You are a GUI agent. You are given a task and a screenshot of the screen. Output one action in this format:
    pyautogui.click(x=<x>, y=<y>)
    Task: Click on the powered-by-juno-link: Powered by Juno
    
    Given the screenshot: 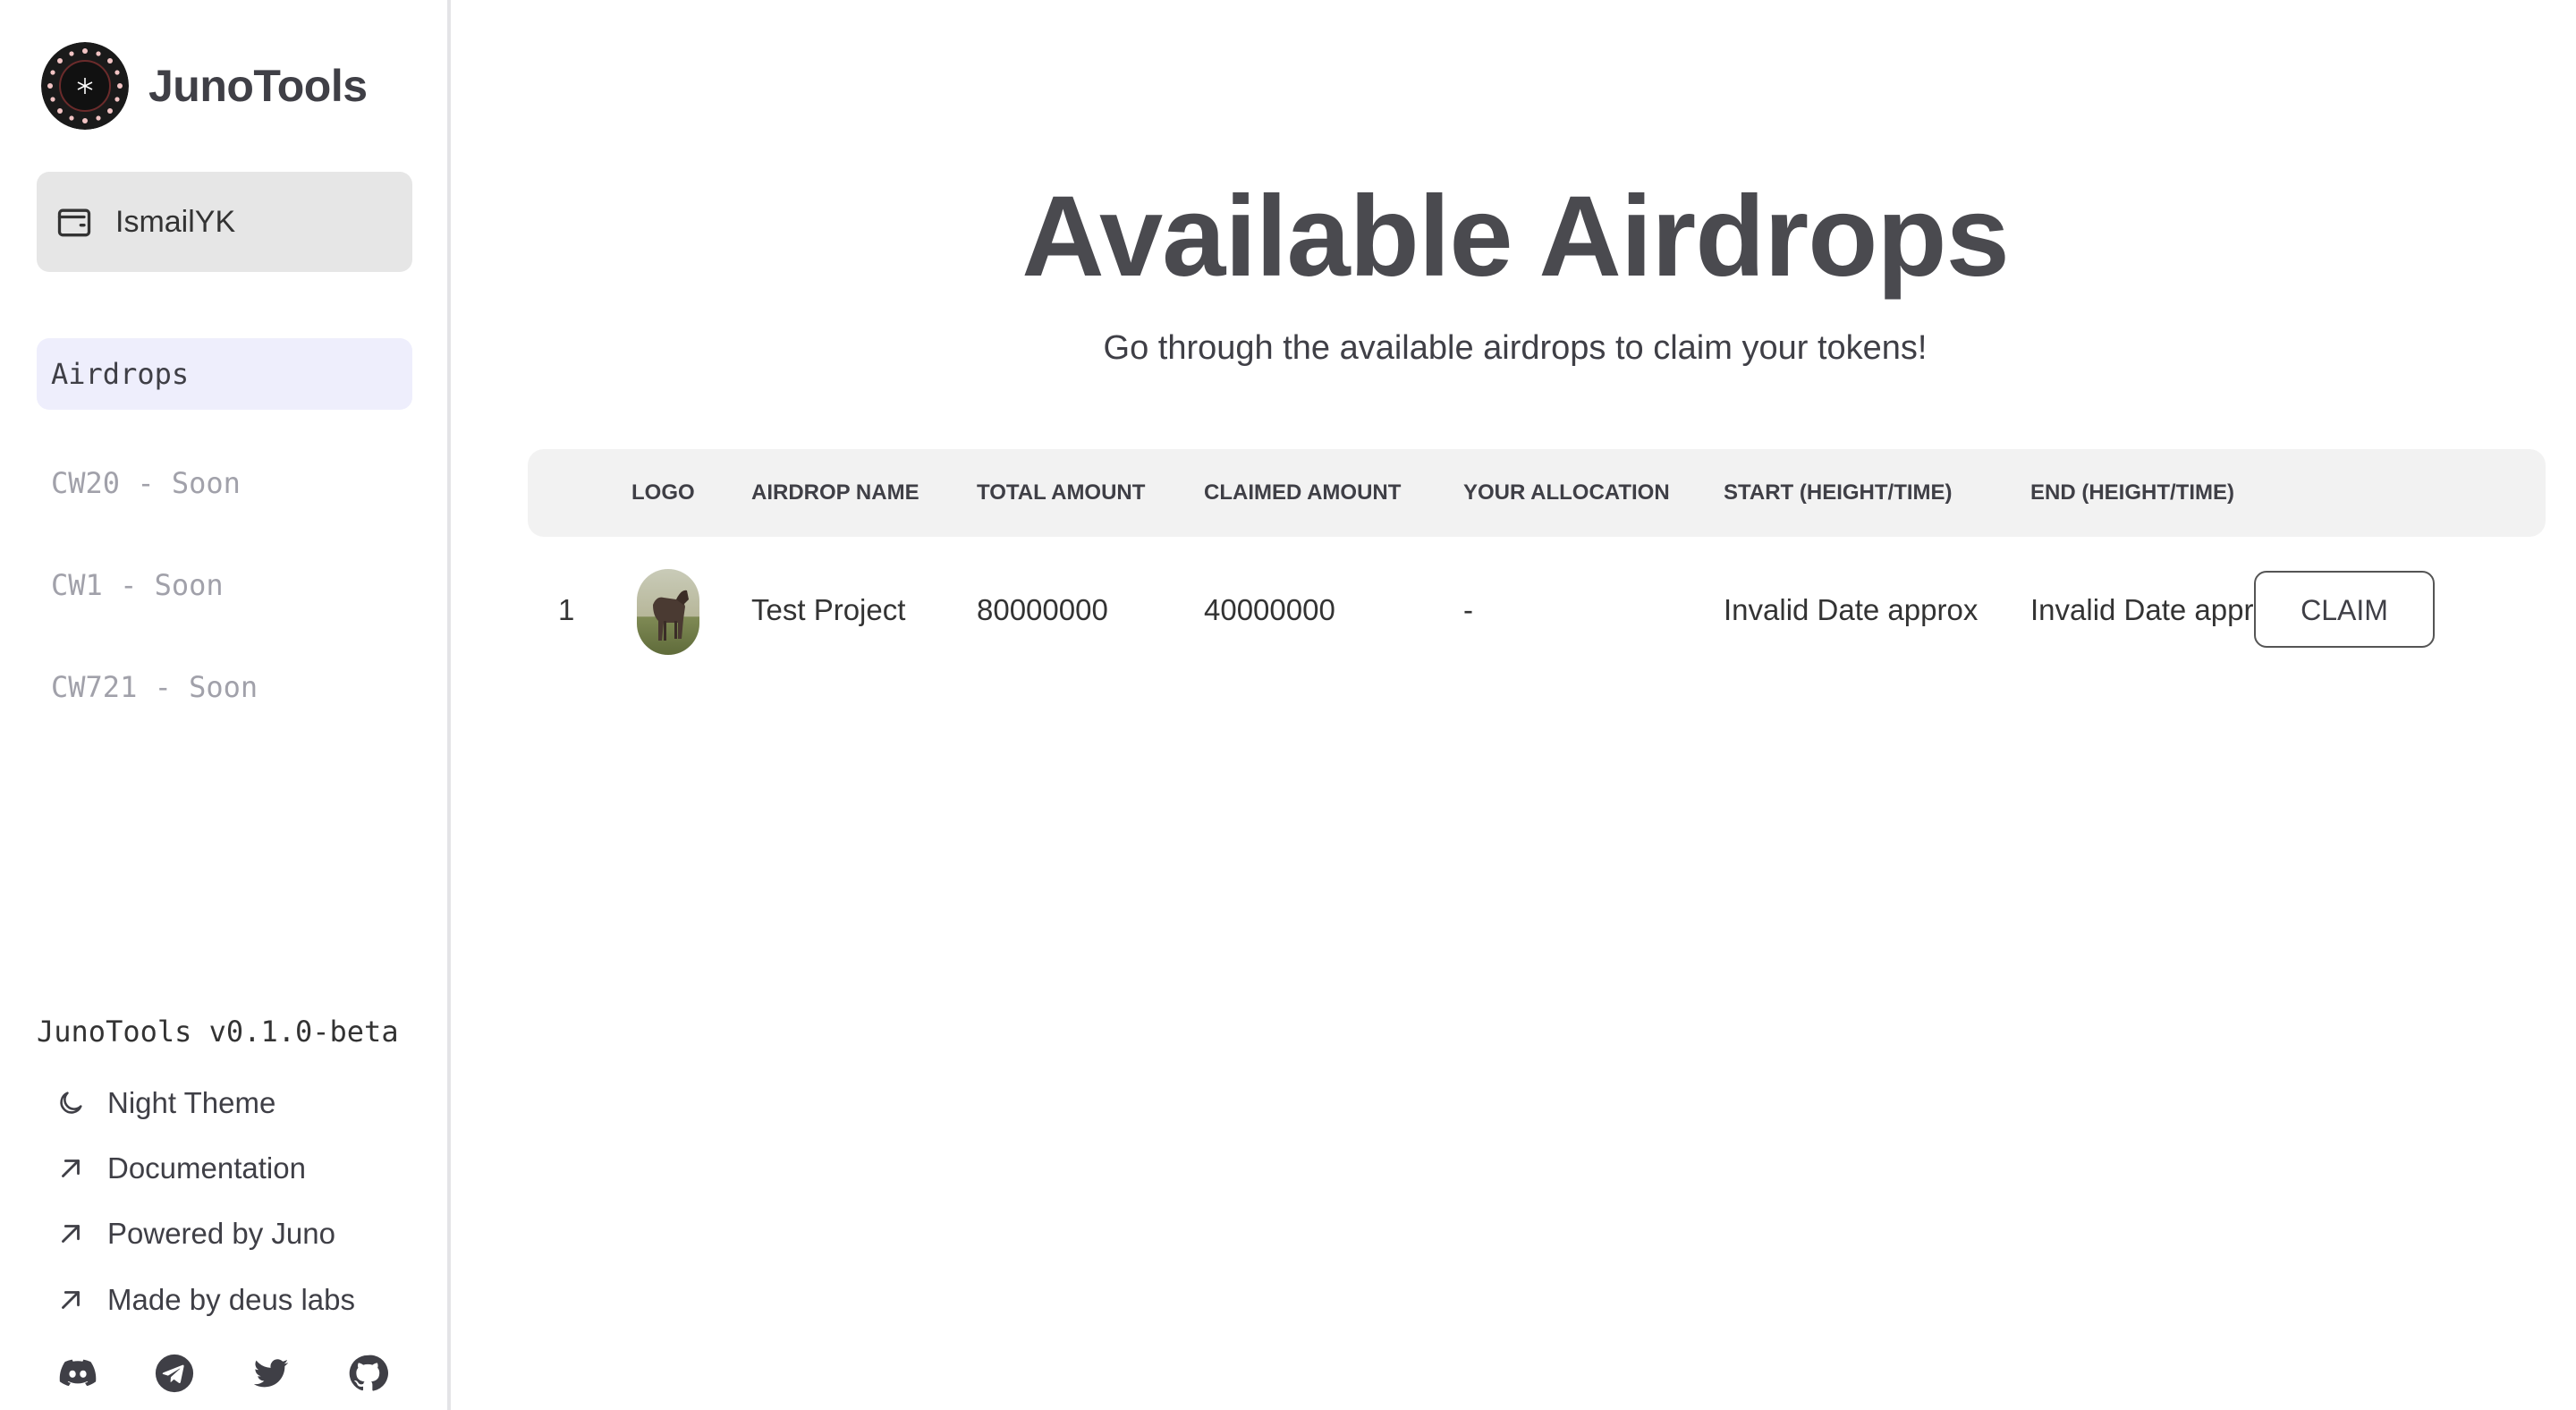 What is the action you would take?
    pyautogui.click(x=195, y=1233)
    